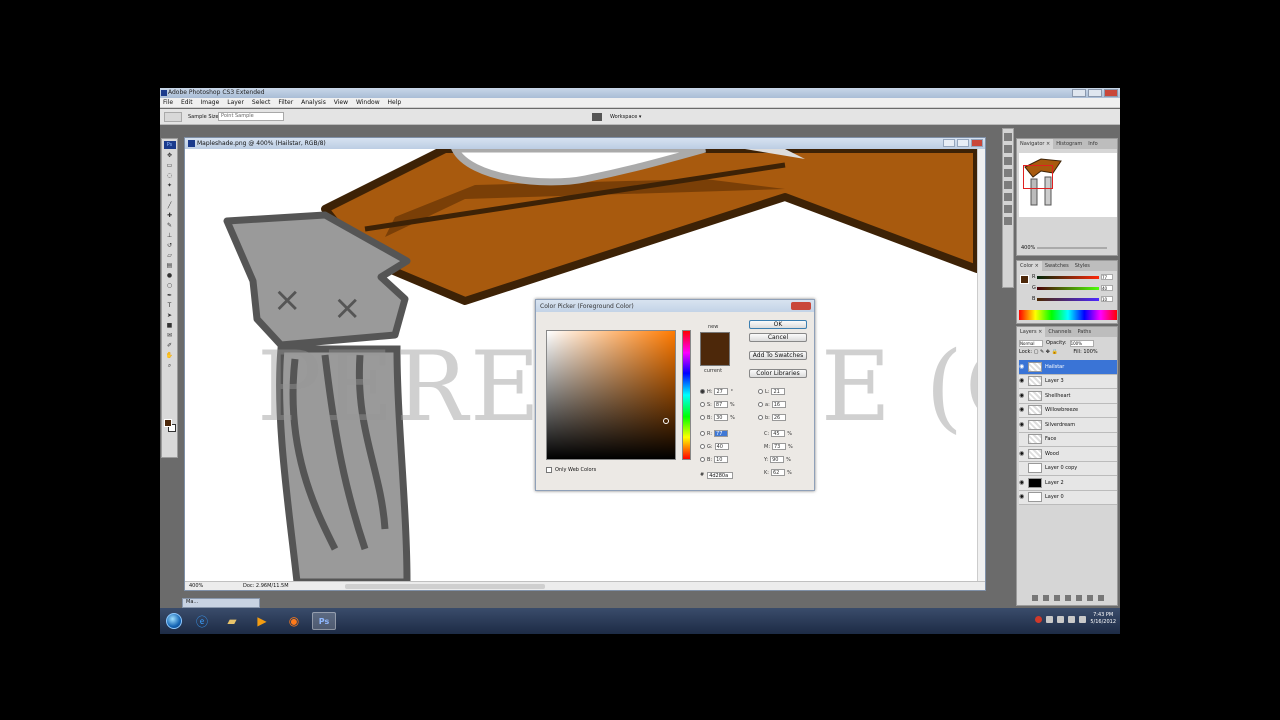 This screenshot has height=720, width=1280. I want to click on dodge-tool-icon: ○, so click(169, 285).